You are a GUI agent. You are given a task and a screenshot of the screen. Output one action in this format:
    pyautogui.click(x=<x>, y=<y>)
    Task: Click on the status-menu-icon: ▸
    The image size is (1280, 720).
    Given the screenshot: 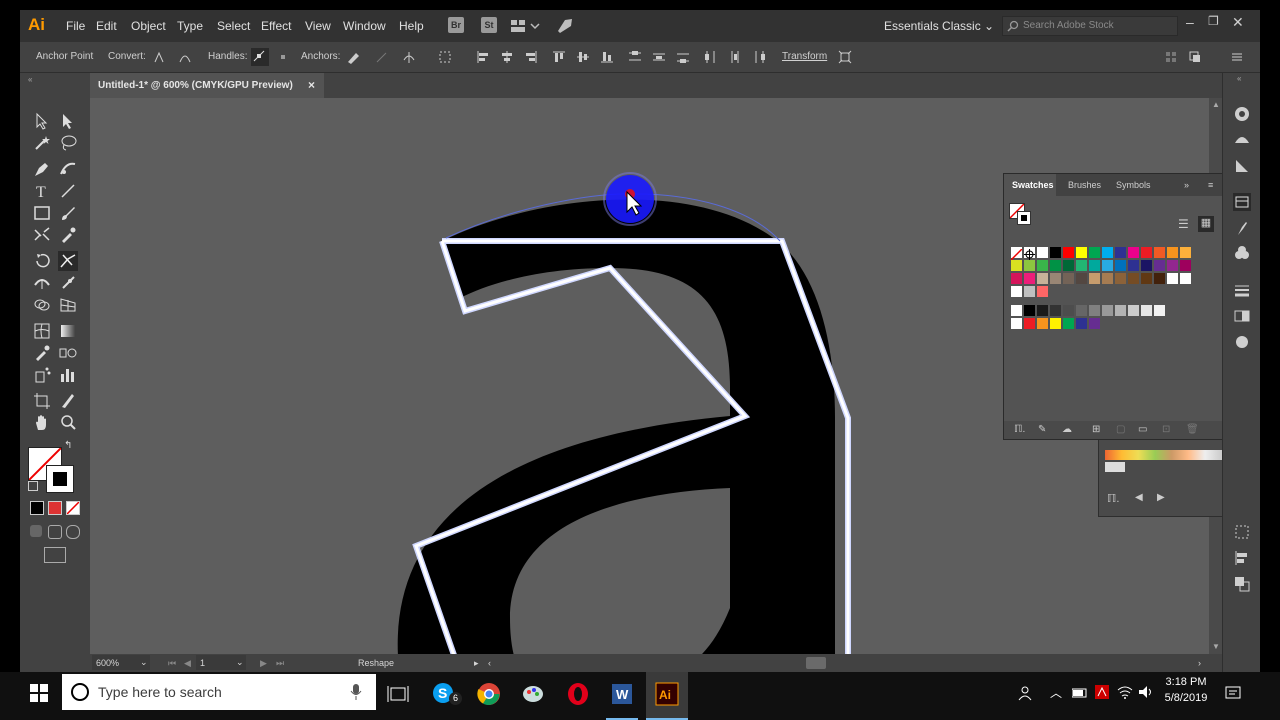 What is the action you would take?
    pyautogui.click(x=476, y=663)
    